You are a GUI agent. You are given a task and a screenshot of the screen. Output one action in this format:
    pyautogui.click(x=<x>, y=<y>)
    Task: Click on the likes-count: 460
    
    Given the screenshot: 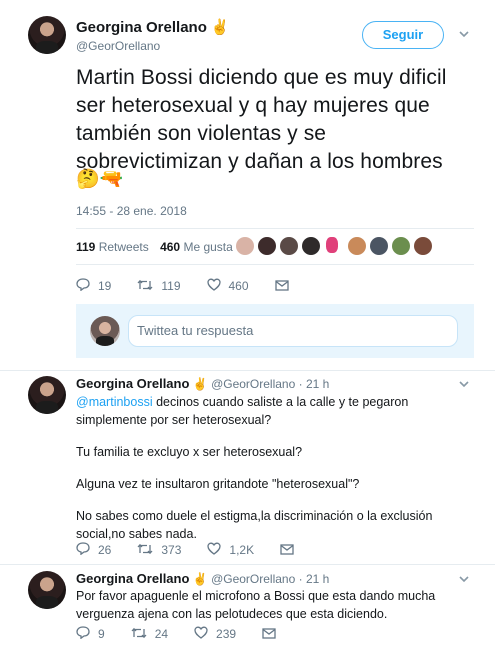 What is the action you would take?
    pyautogui.click(x=170, y=247)
    